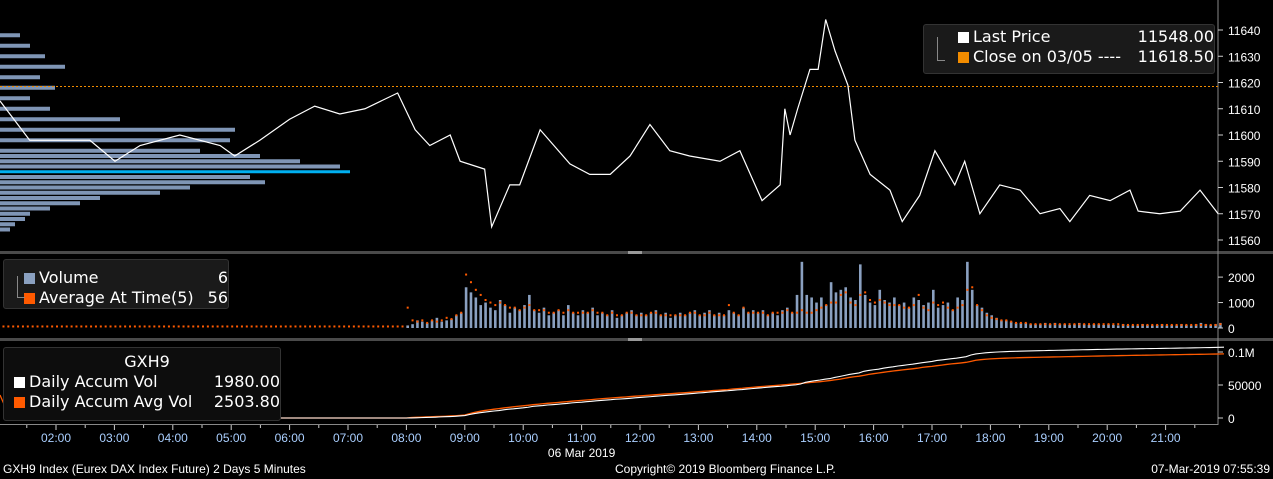 The height and width of the screenshot is (479, 1273). I want to click on time-tick-label: 09:00, so click(465, 438).